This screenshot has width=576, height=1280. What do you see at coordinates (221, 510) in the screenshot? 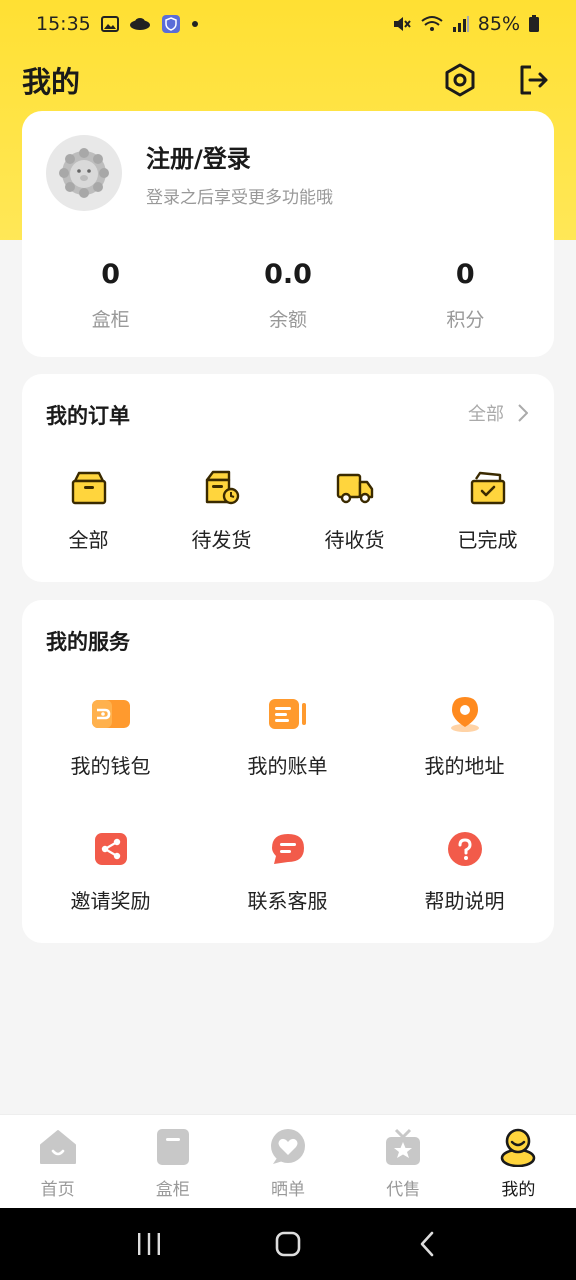
I see `order-pending-ship: 待发货` at bounding box center [221, 510].